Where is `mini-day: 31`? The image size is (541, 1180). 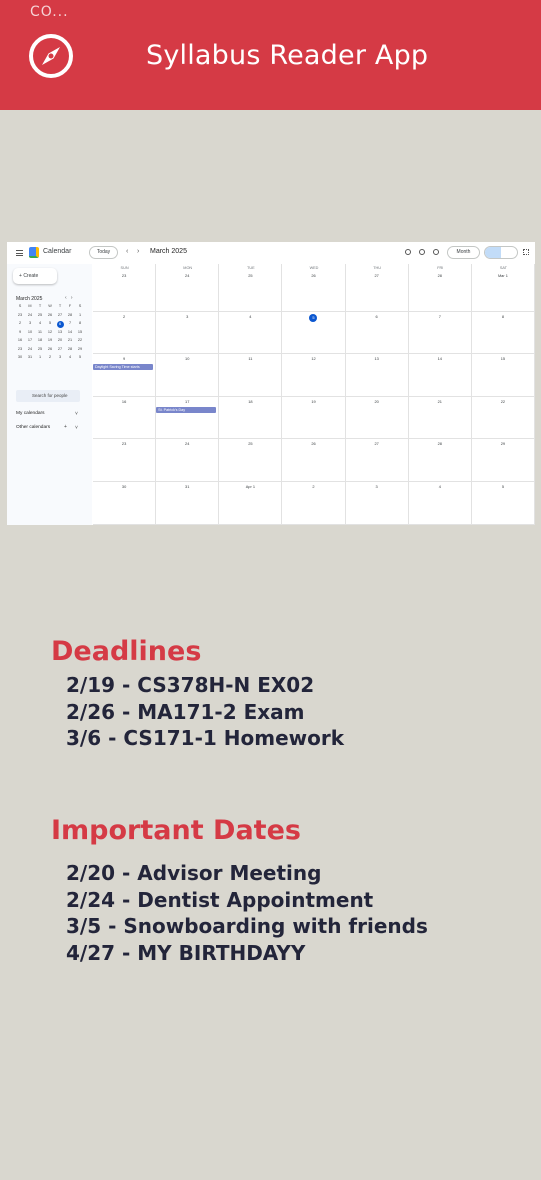 mini-day: 31 is located at coordinates (30, 357).